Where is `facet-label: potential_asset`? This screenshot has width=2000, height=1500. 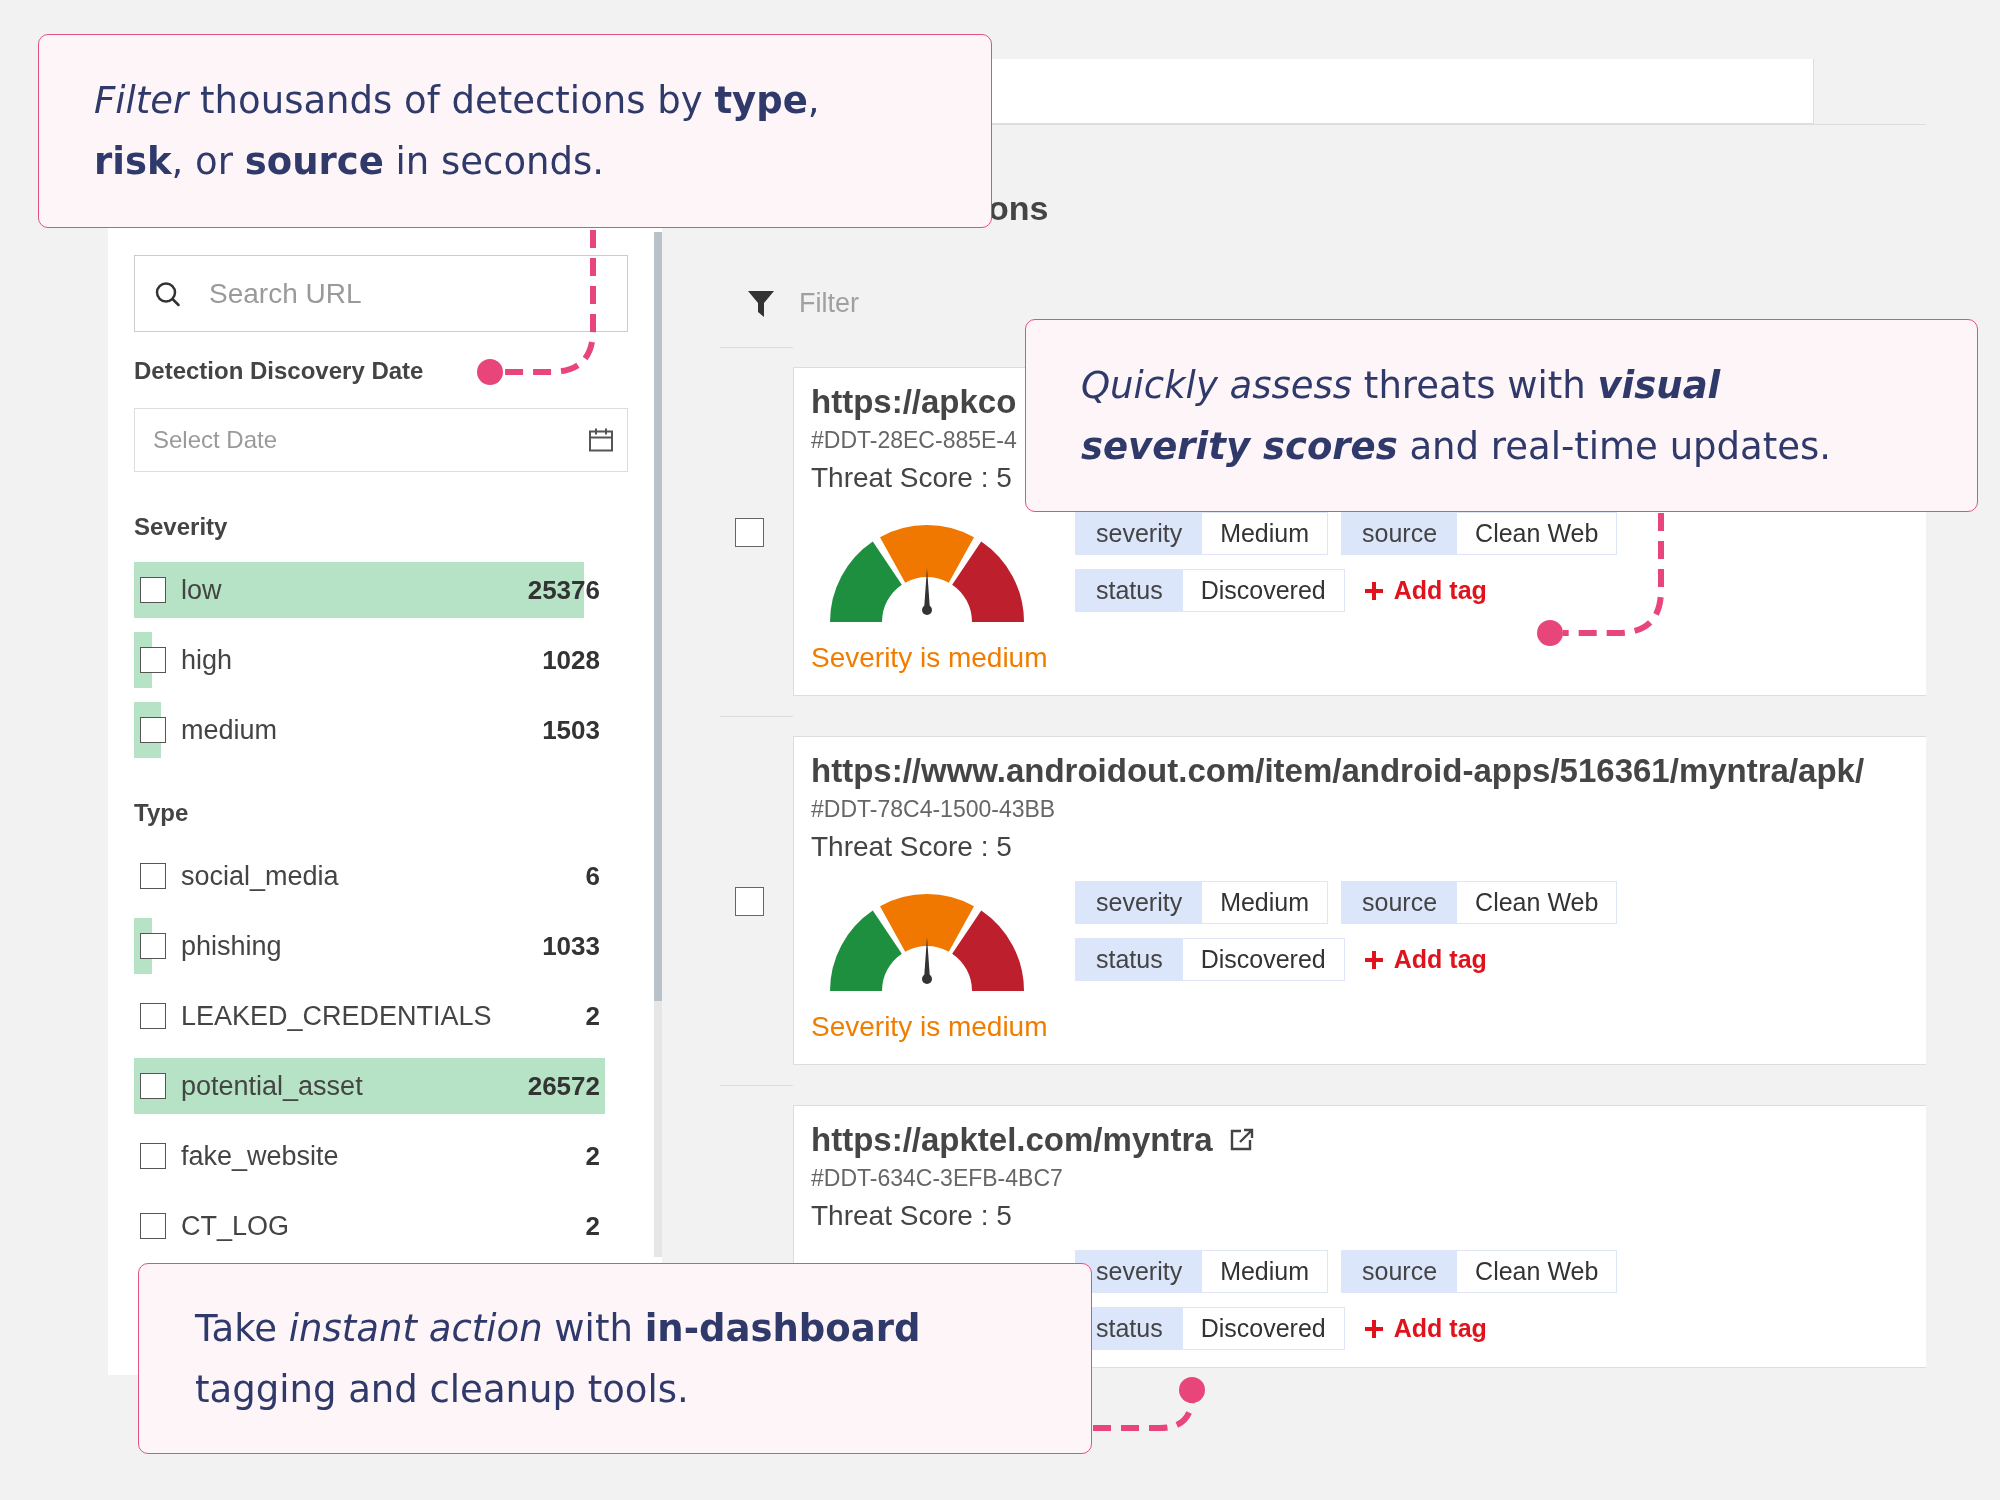
facet-label: potential_asset is located at coordinates (272, 1086).